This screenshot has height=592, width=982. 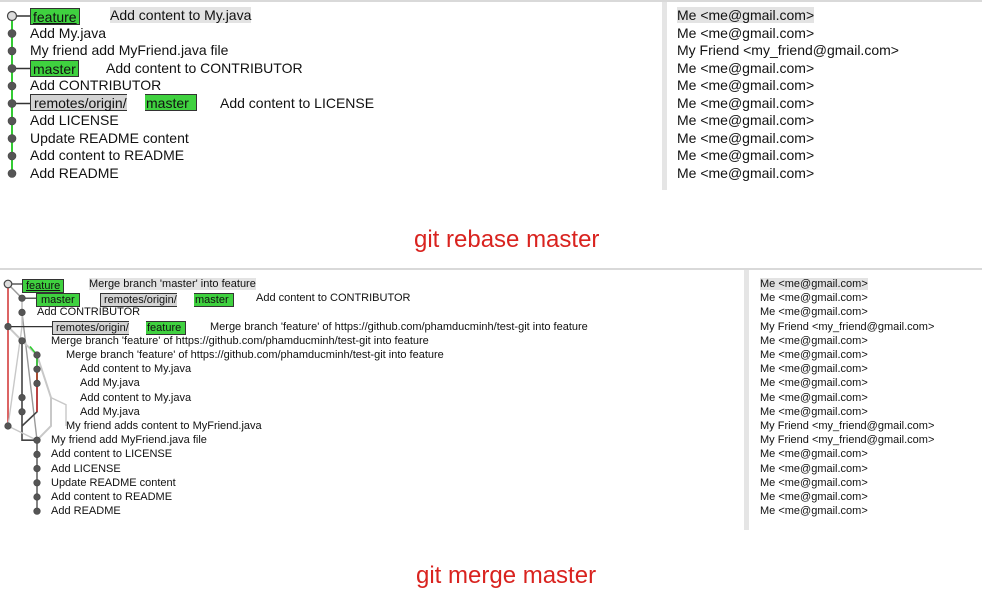 I want to click on top-commit-graph, so click(x=18, y=94).